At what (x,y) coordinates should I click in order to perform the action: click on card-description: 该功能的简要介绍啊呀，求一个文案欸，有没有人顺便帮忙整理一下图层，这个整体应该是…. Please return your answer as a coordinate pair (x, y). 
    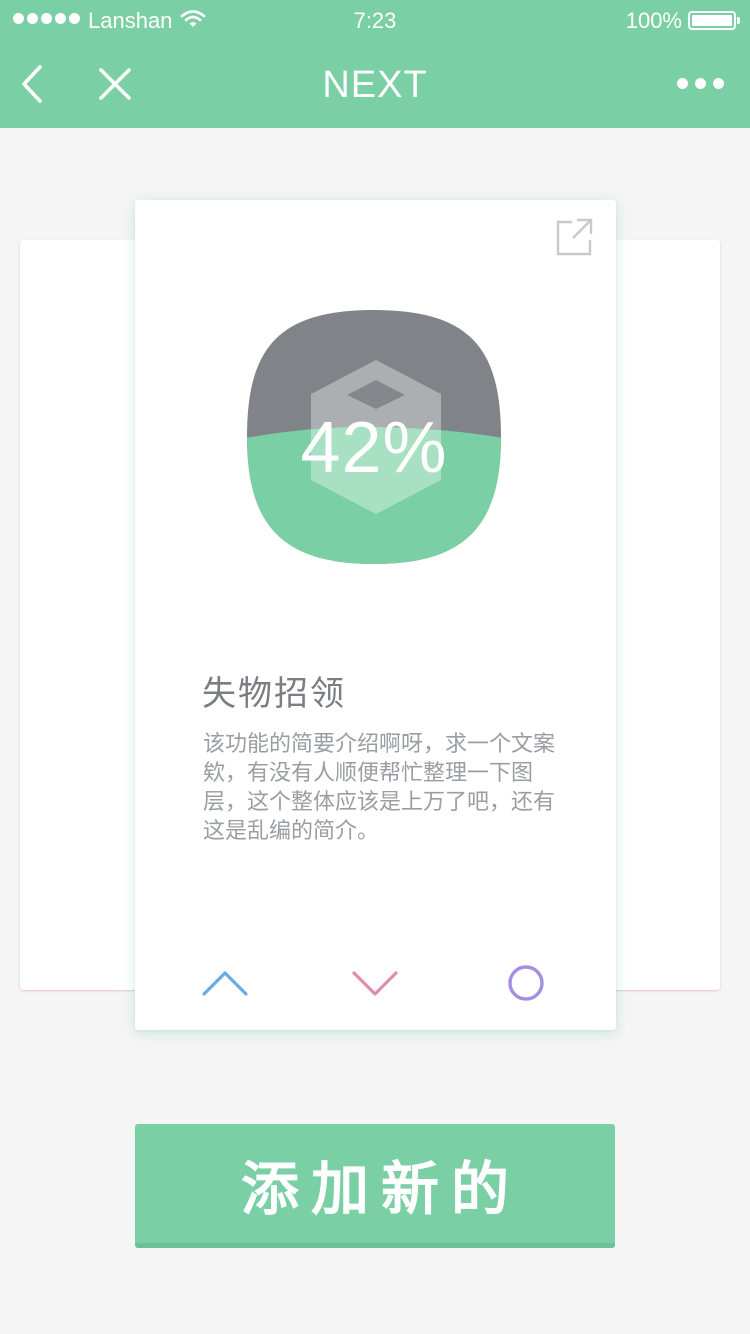
    Looking at the image, I should click on (379, 788).